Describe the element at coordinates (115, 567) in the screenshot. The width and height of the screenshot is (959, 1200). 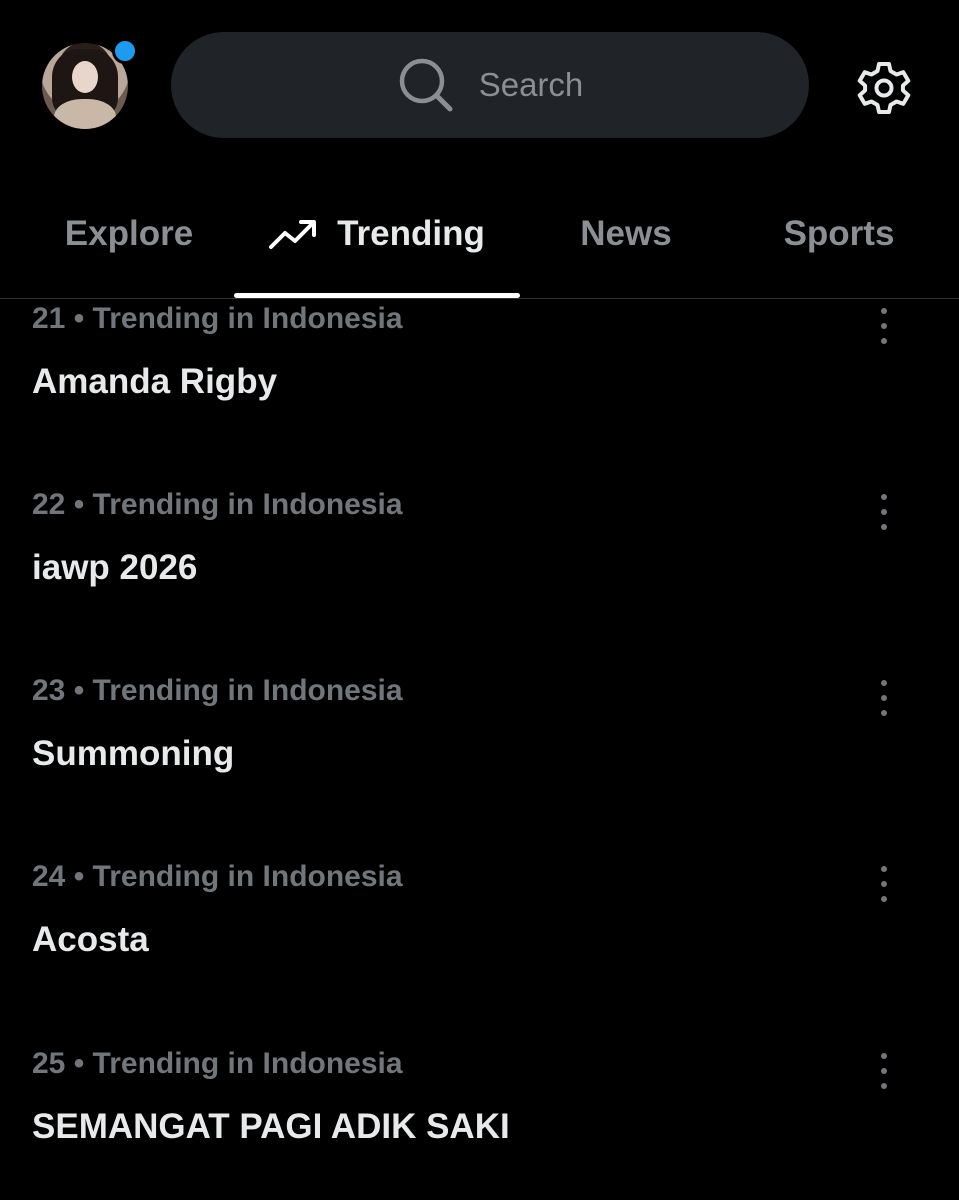
I see `trend-title: iawp 2026` at that location.